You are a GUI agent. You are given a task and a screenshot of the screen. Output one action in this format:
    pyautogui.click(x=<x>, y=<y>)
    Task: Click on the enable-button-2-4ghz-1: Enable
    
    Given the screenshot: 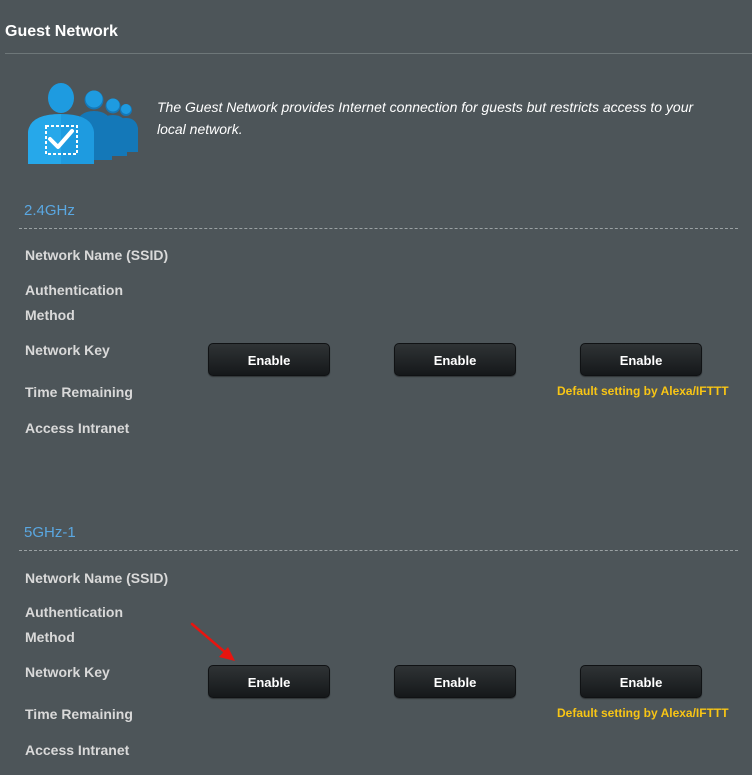 What is the action you would take?
    pyautogui.click(x=269, y=359)
    